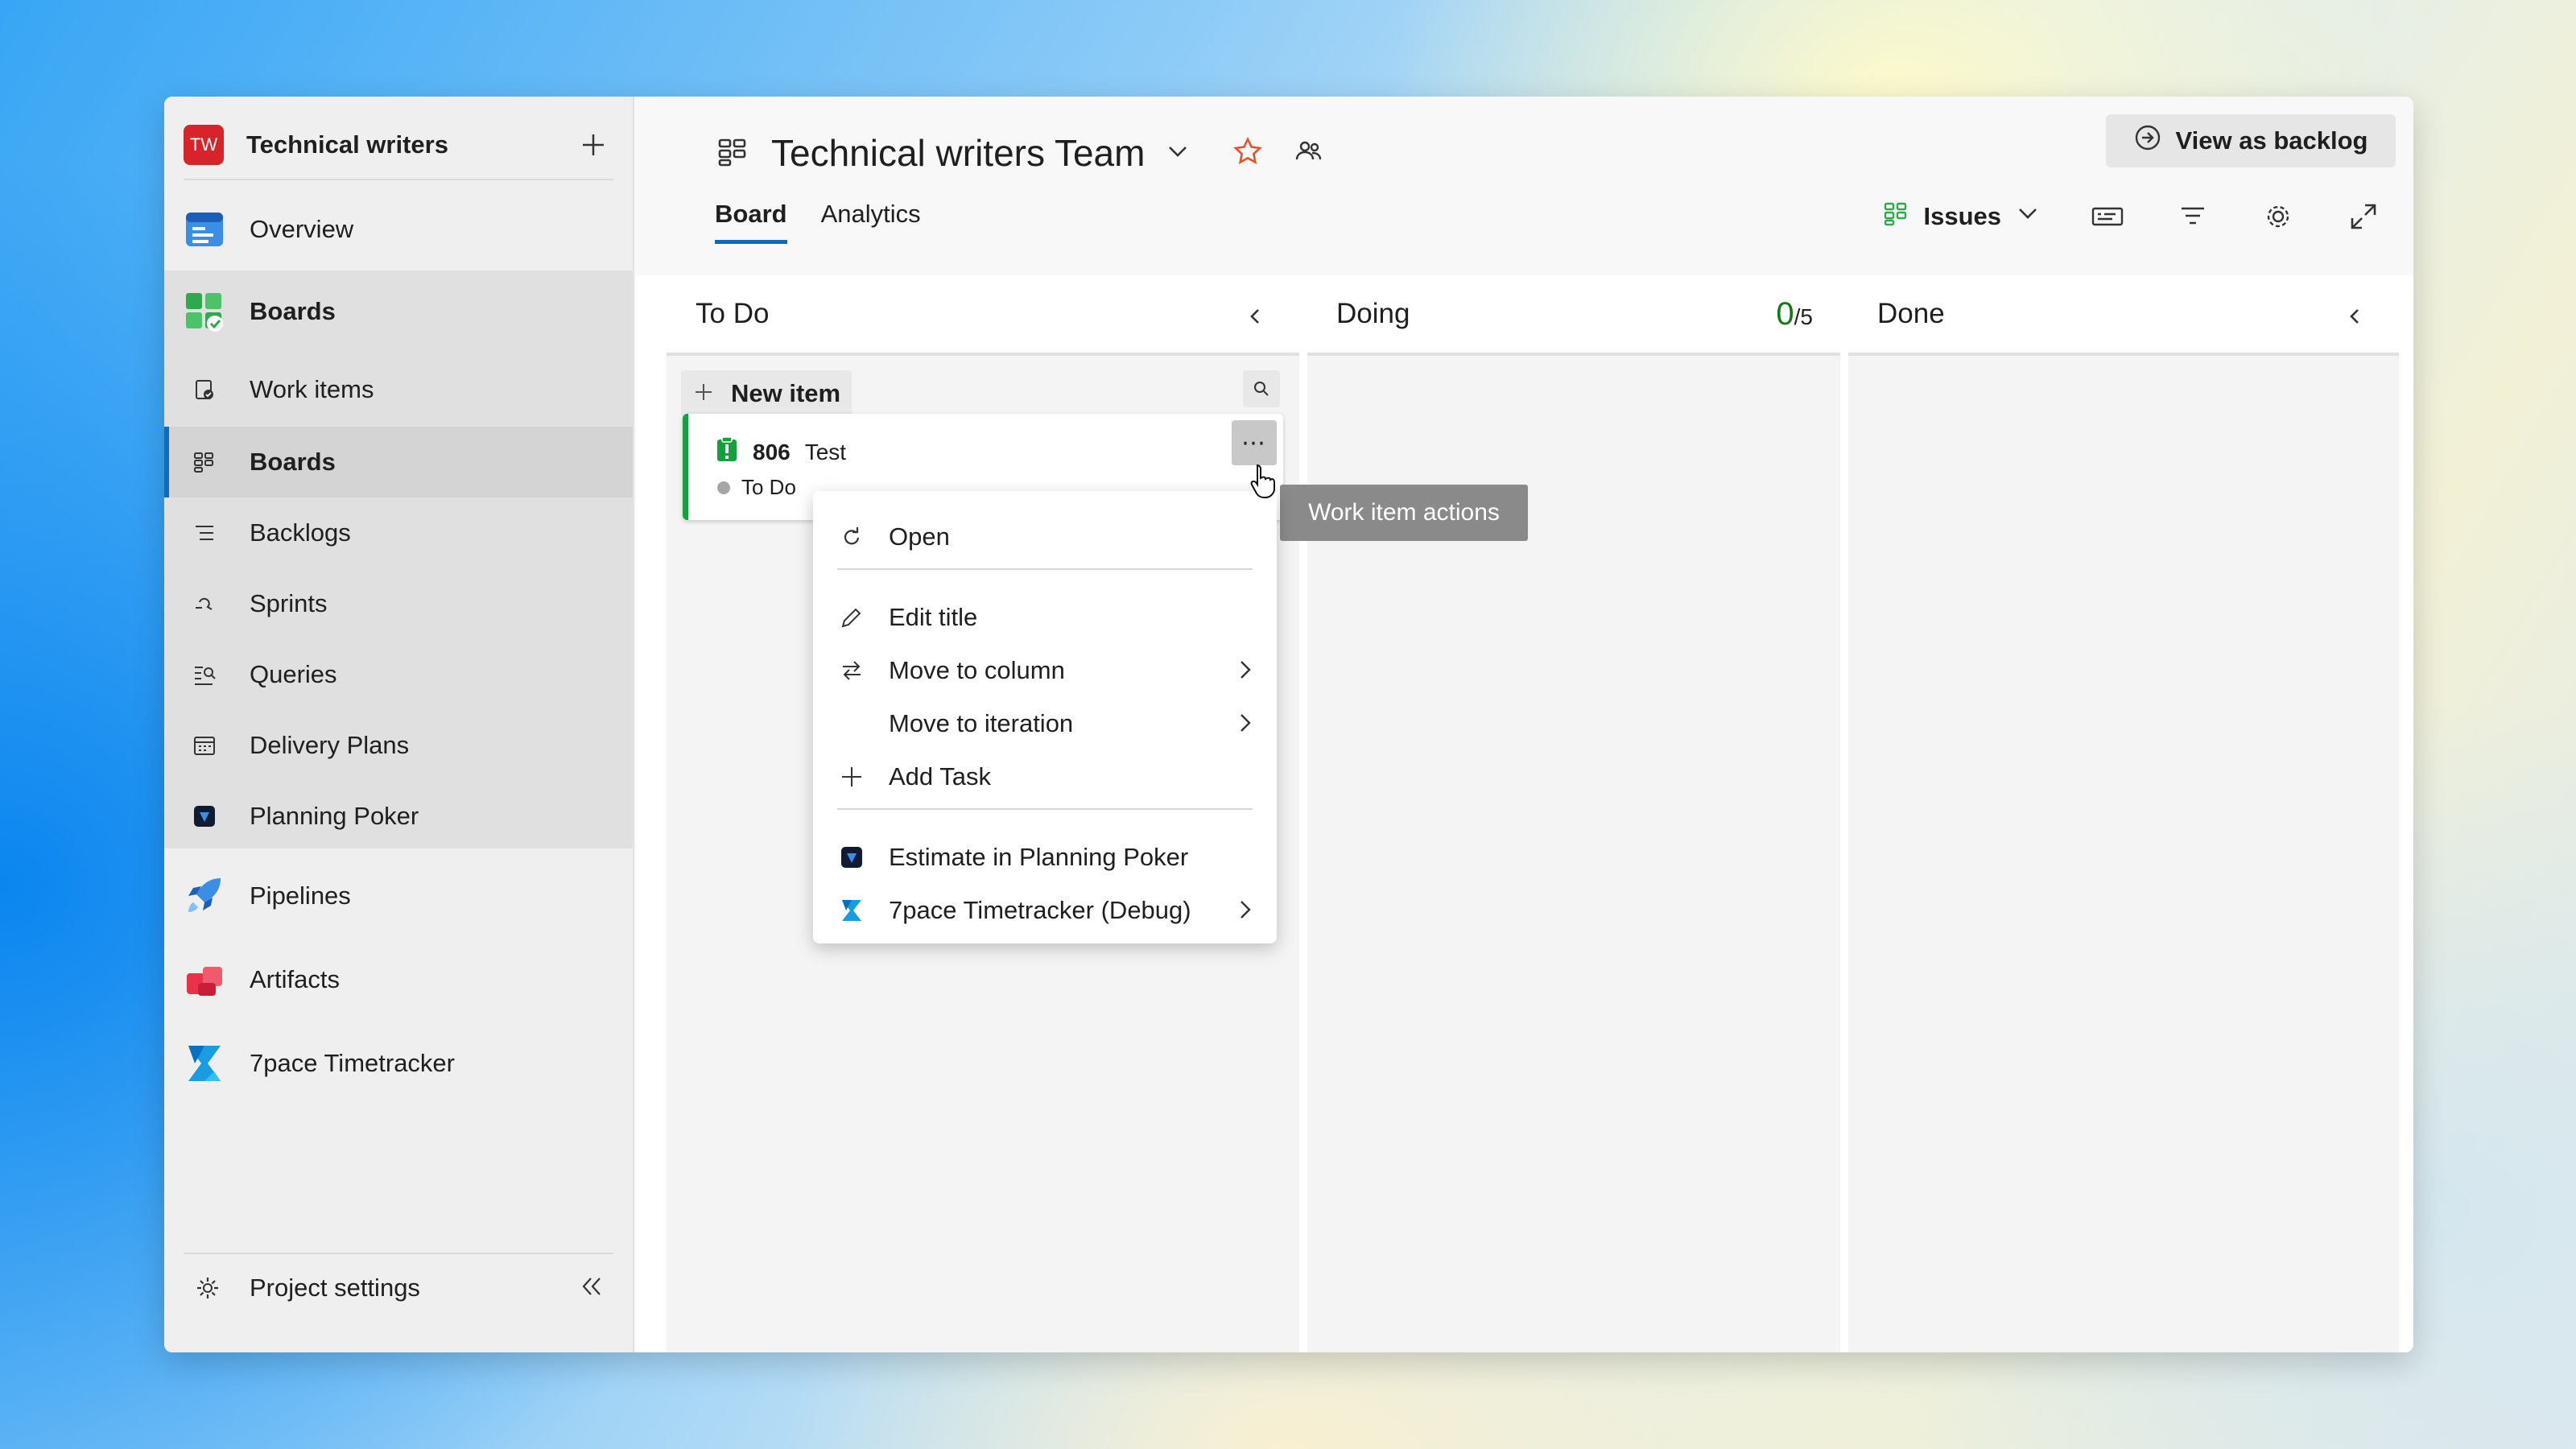 The image size is (2576, 1449). I want to click on sprint-icon, so click(204, 604).